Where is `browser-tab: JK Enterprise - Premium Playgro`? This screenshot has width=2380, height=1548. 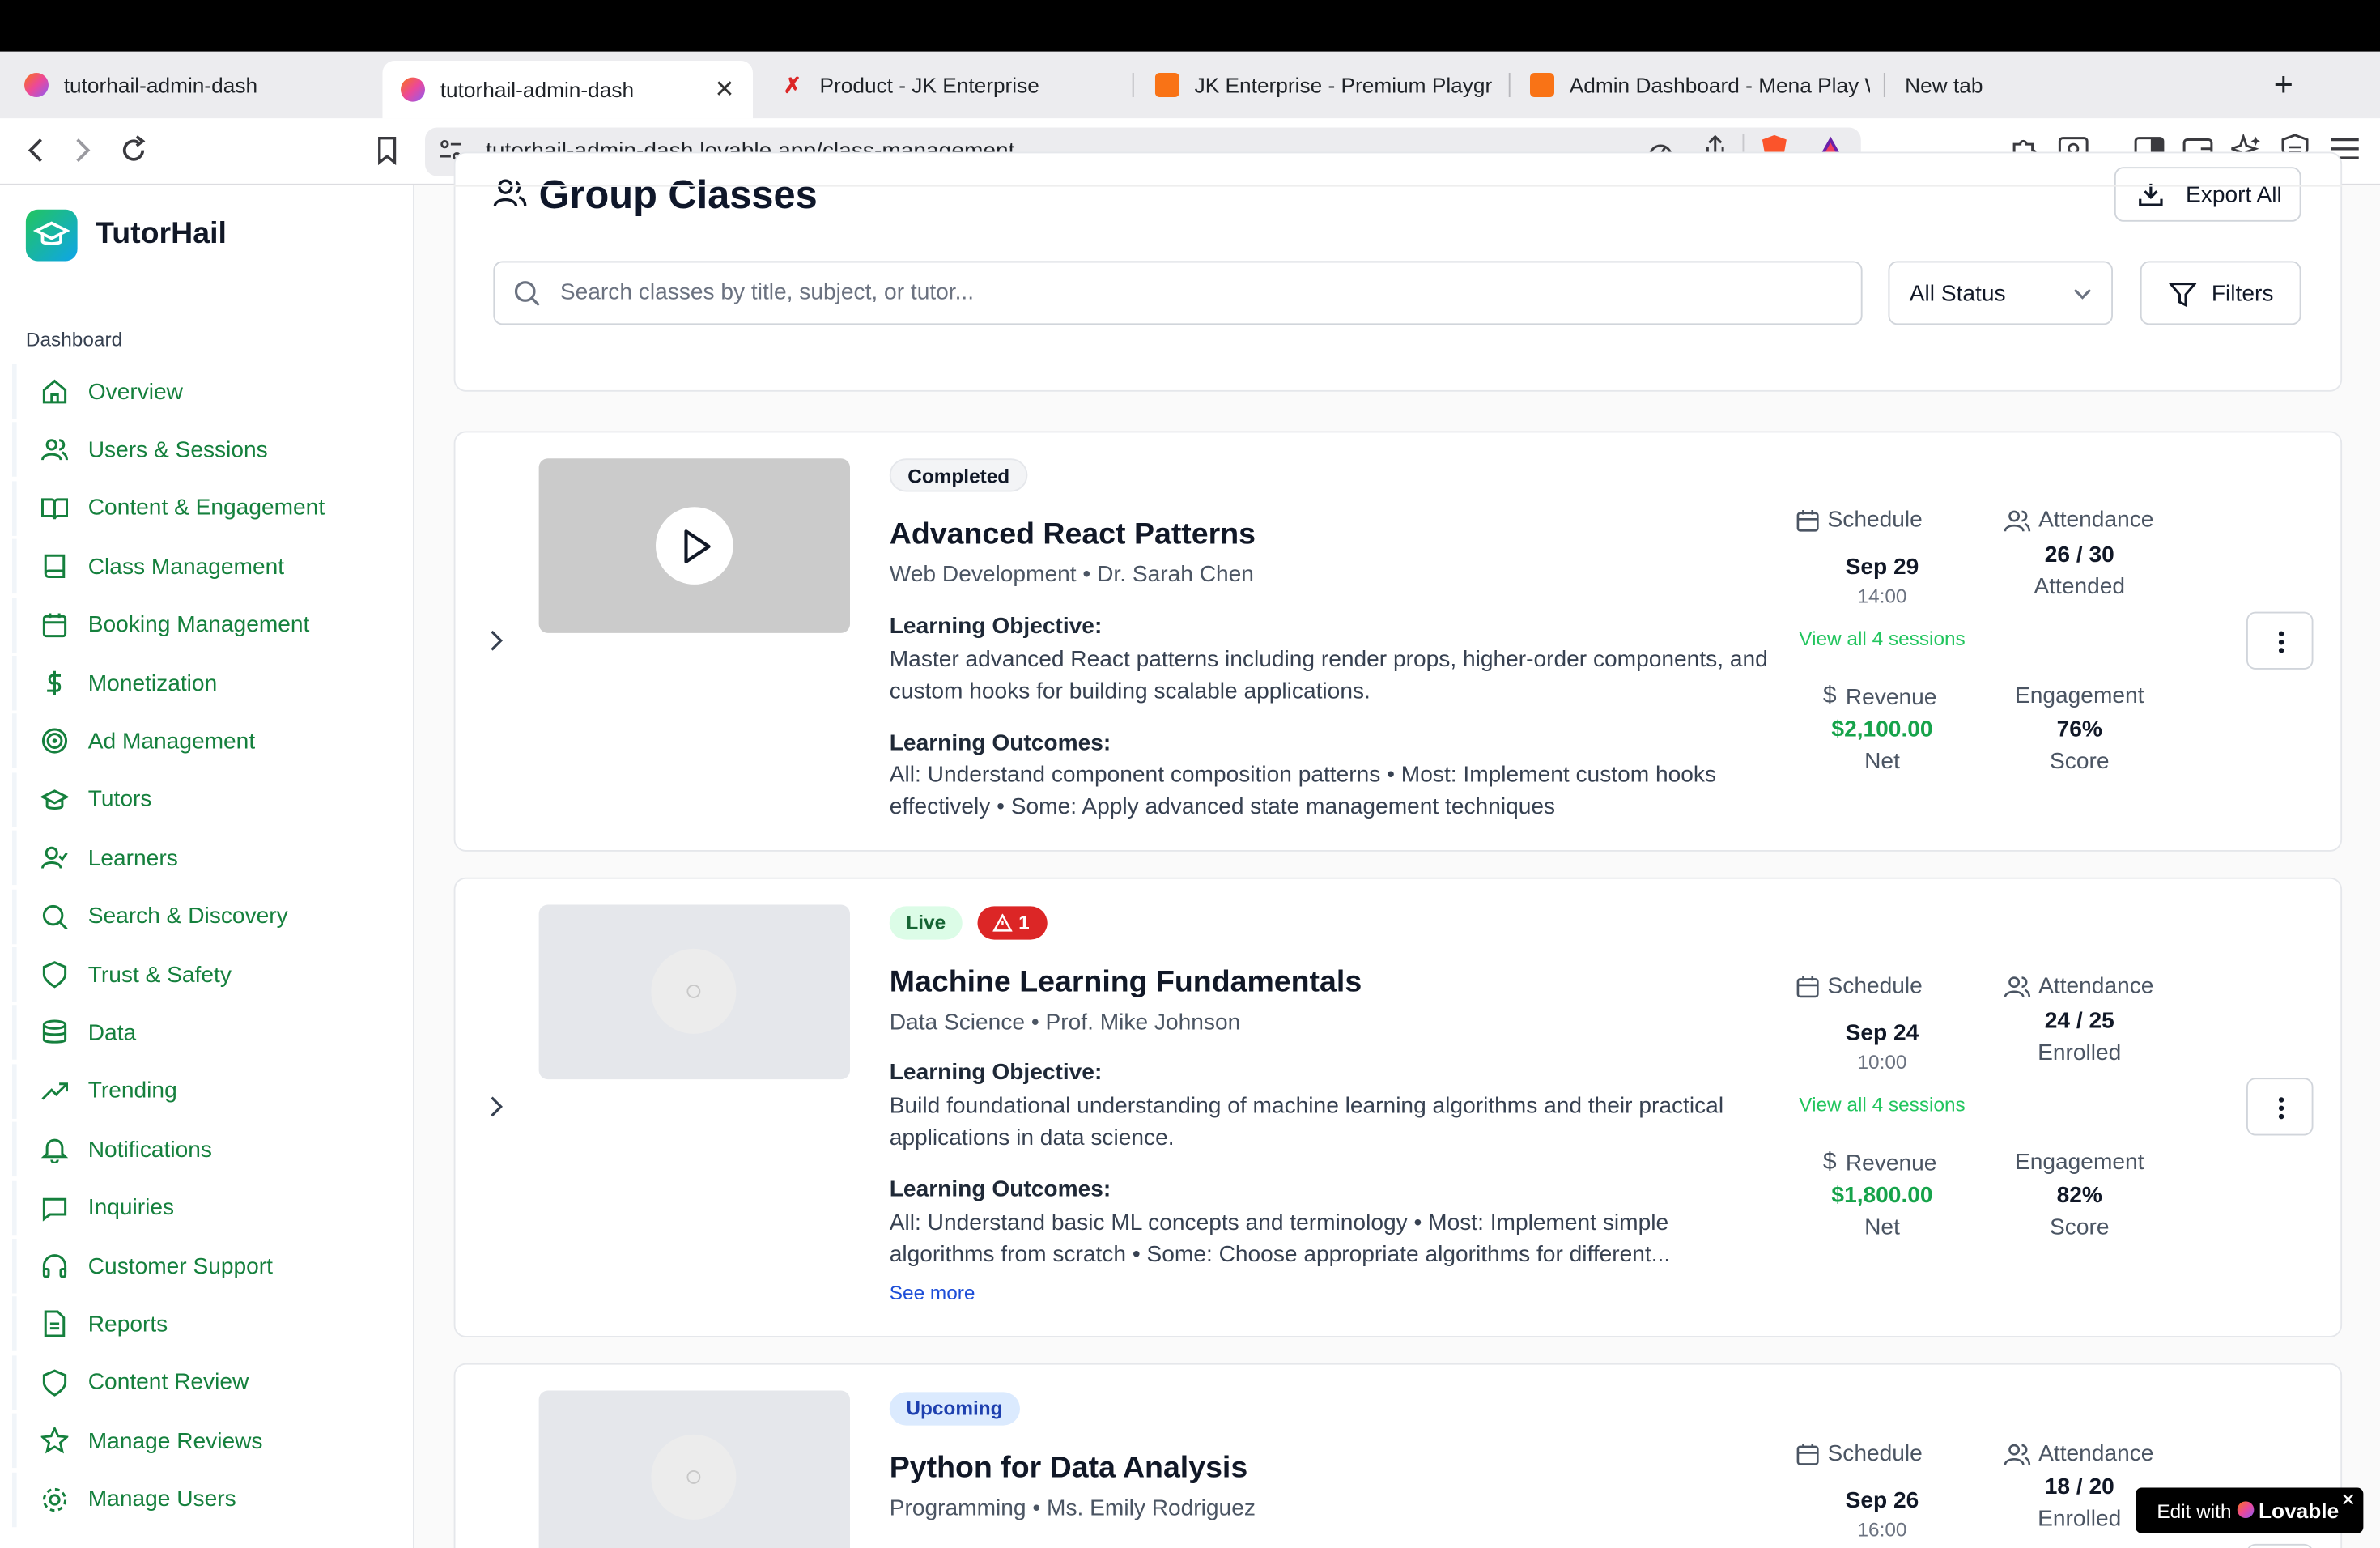 browser-tab: JK Enterprise - Premium Playgro is located at coordinates (1323, 85).